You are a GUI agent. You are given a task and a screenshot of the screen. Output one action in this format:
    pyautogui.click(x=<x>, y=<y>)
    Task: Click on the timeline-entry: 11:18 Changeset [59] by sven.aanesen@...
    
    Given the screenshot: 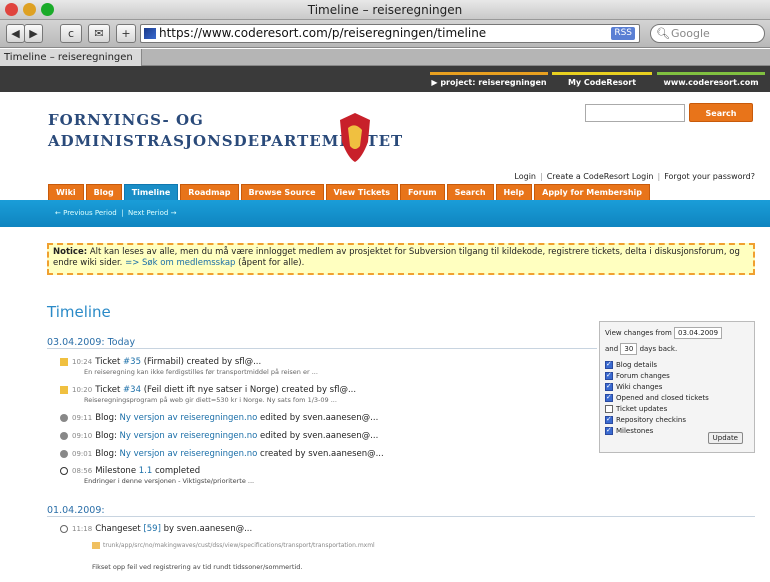 What is the action you would take?
    pyautogui.click(x=156, y=529)
    